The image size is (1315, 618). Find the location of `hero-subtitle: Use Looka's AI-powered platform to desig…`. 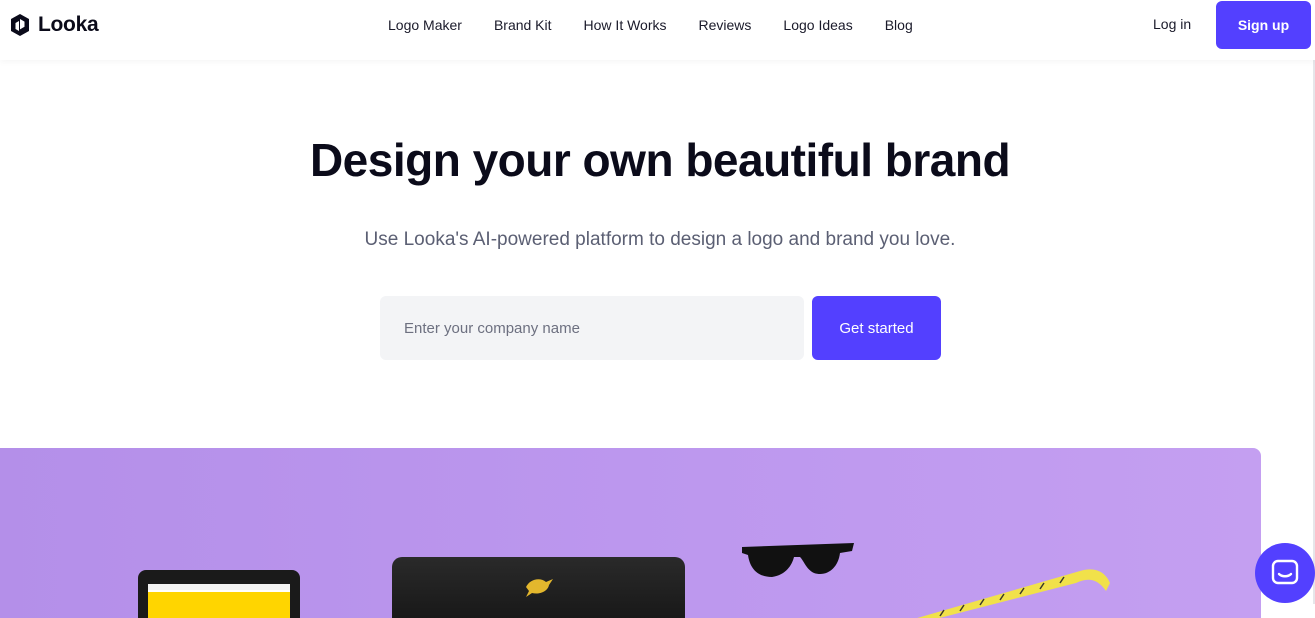

hero-subtitle: Use Looka's AI-powered platform to desig… is located at coordinates (660, 239).